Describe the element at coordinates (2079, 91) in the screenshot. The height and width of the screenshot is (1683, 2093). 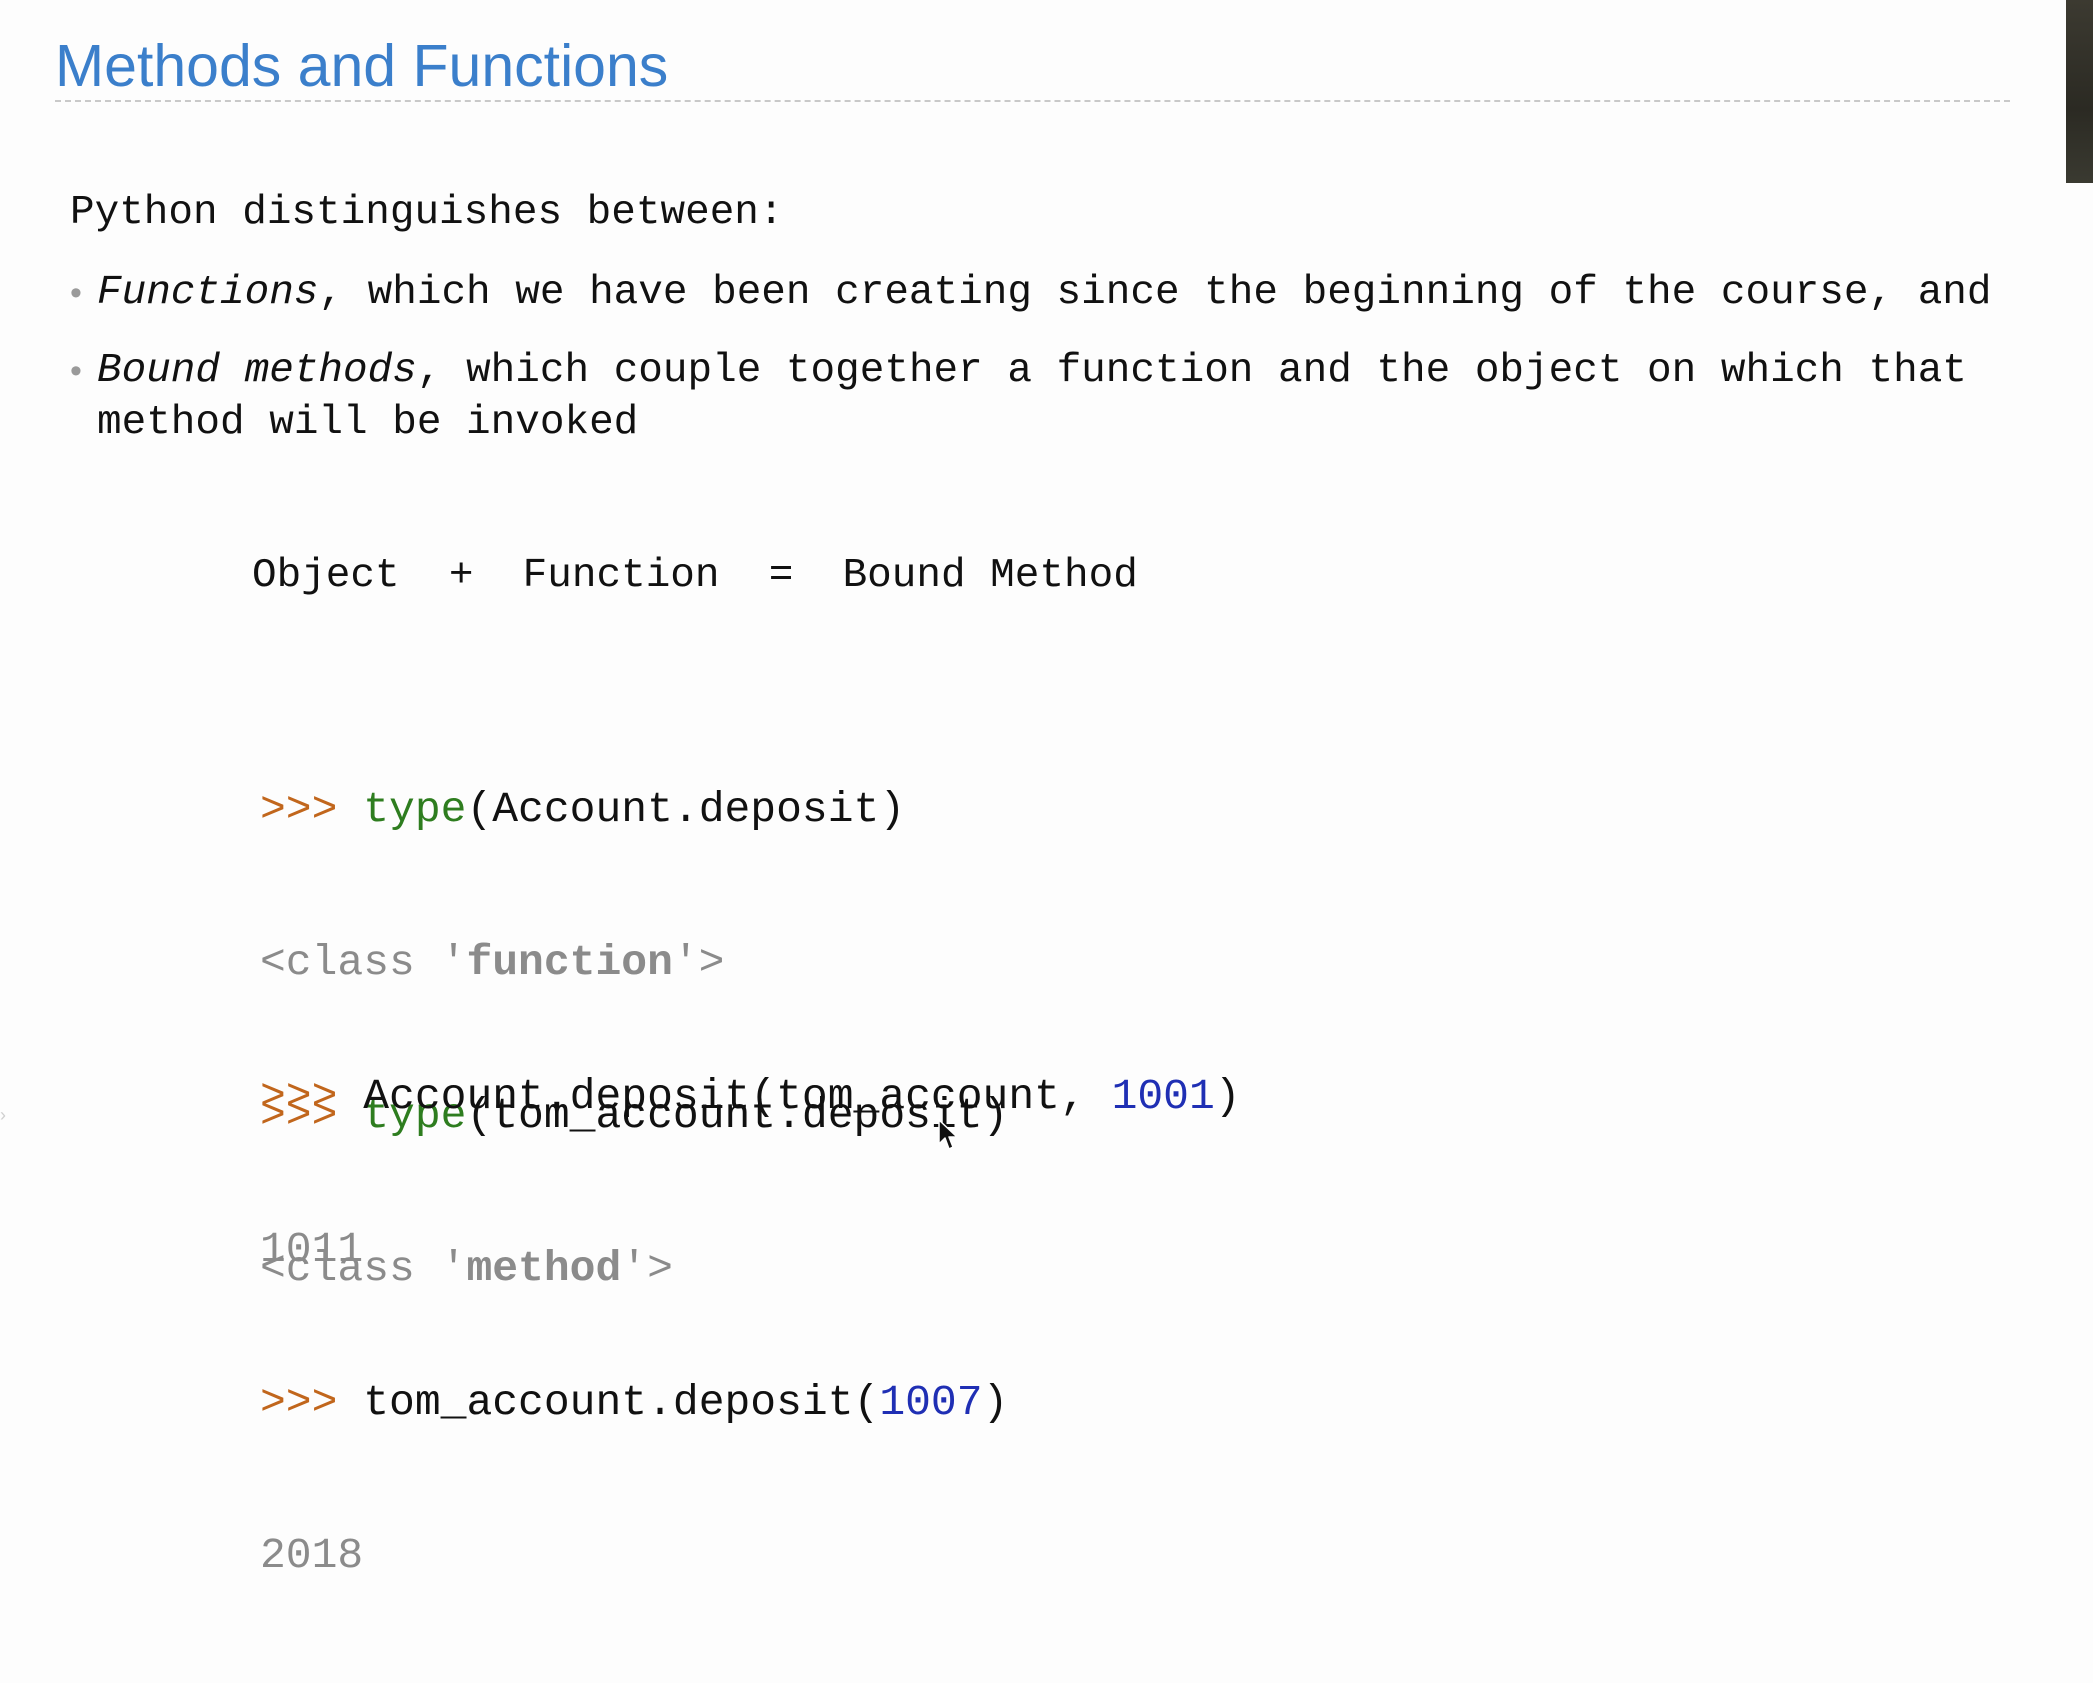
I see `webcam-overlay-edge` at that location.